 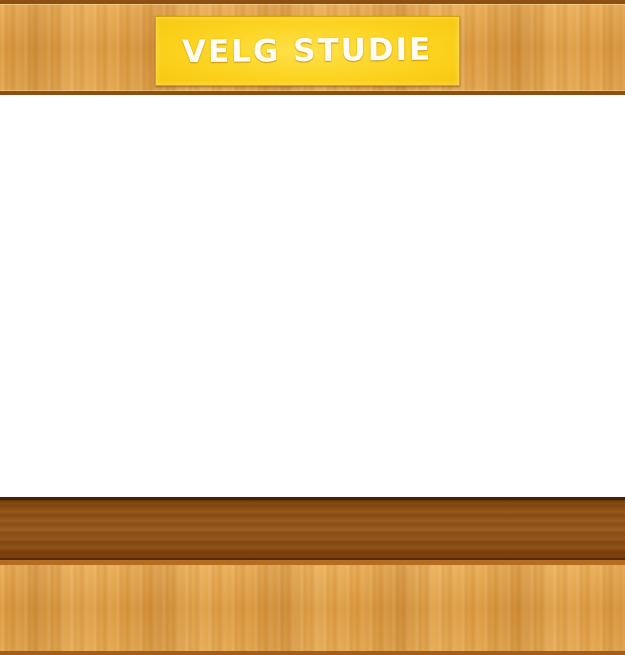 I want to click on wood-shelf, so click(x=312, y=528).